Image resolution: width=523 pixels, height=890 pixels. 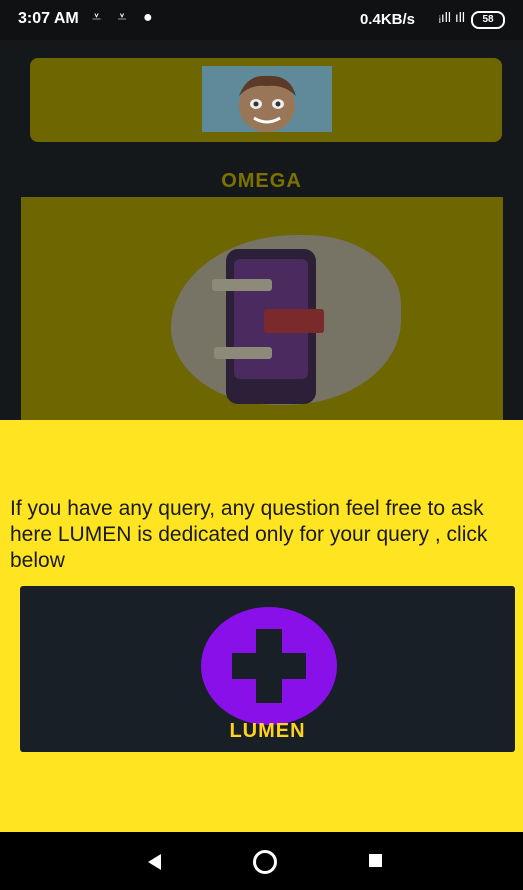 I want to click on back-icon, so click(x=154, y=862).